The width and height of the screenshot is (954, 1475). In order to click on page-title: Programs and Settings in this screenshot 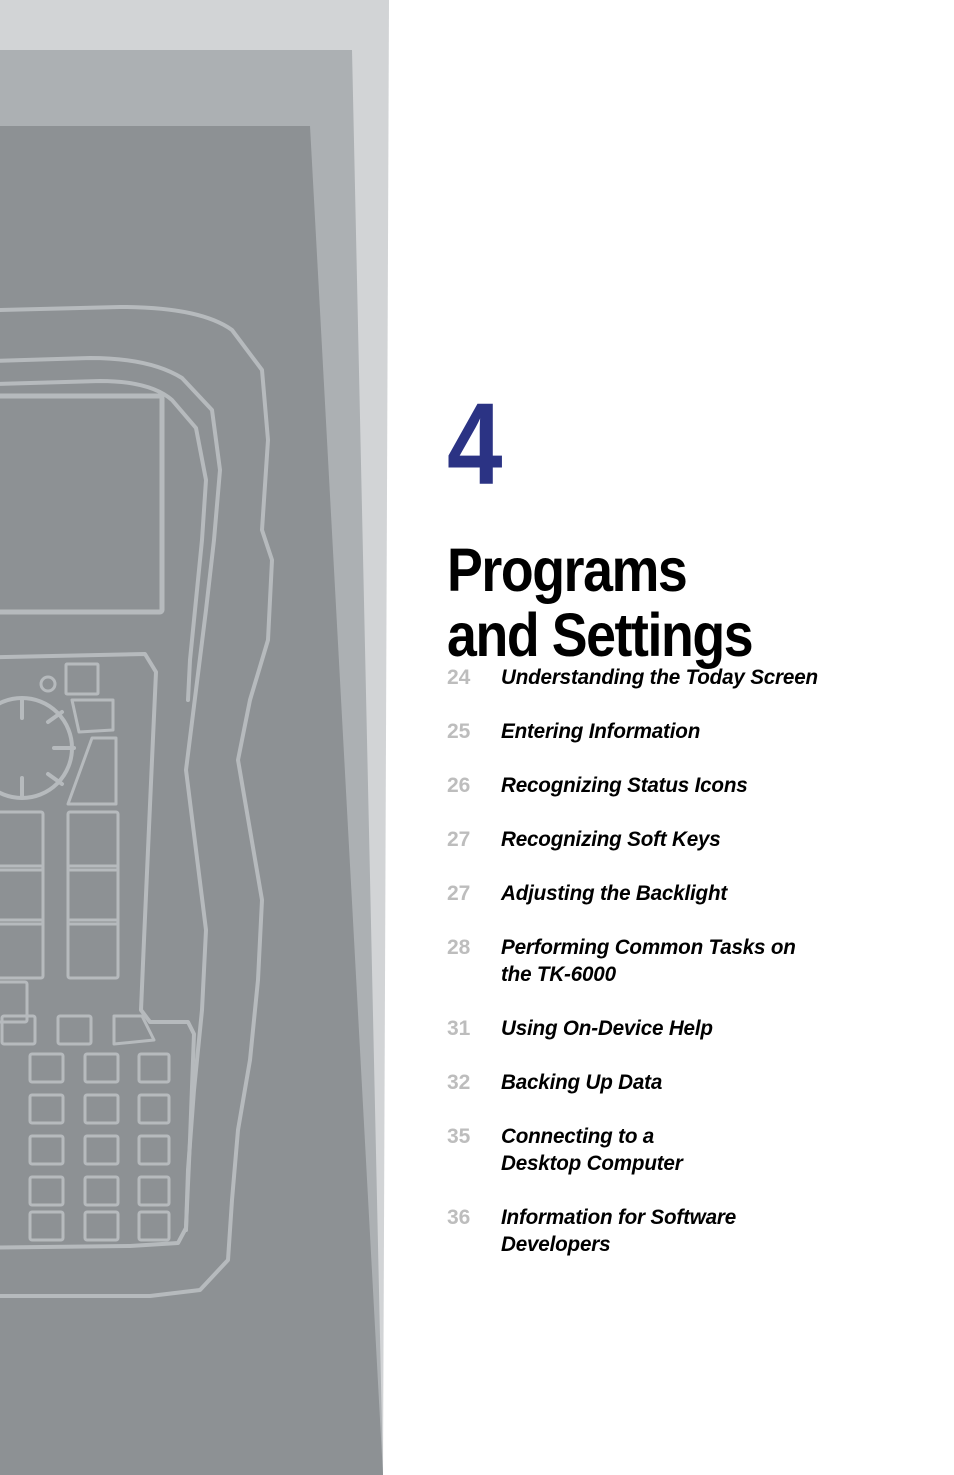, I will do `click(632, 602)`.